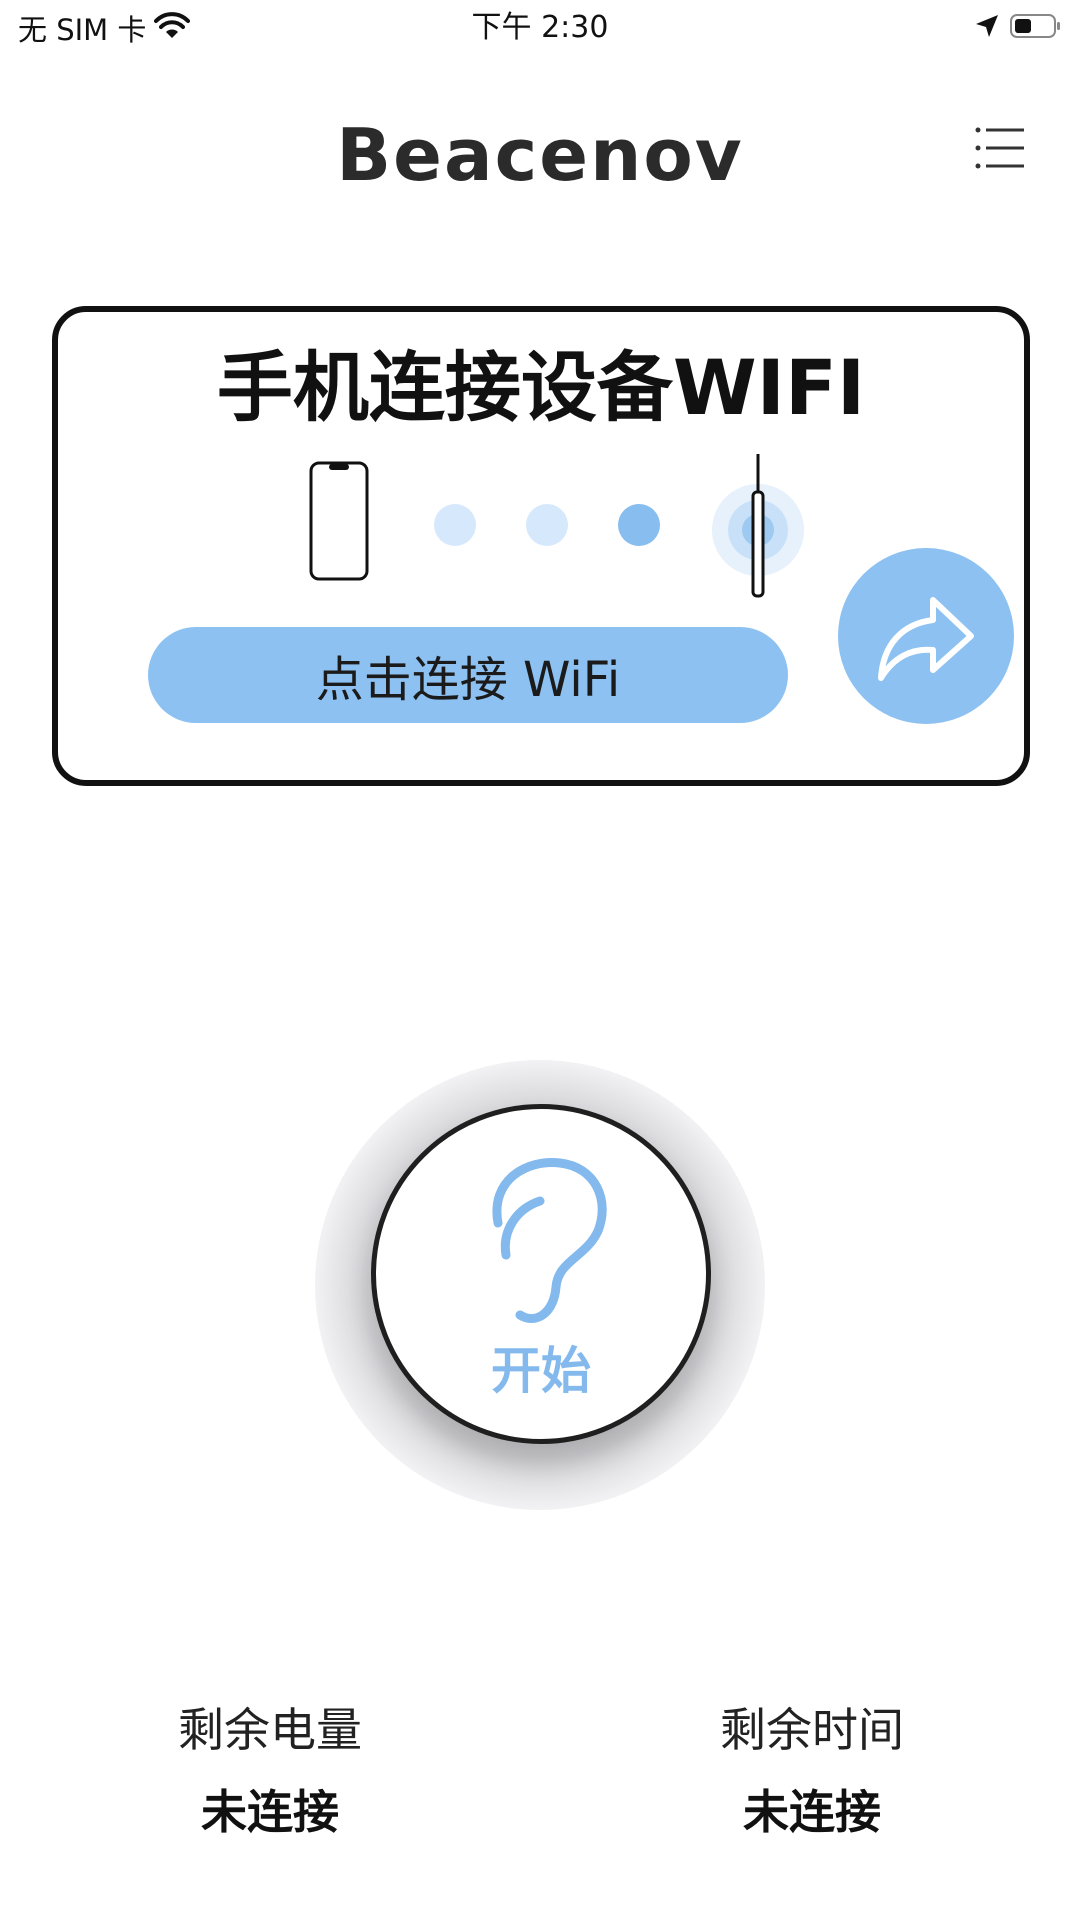  What do you see at coordinates (546, 1243) in the screenshot?
I see `ear-icon` at bounding box center [546, 1243].